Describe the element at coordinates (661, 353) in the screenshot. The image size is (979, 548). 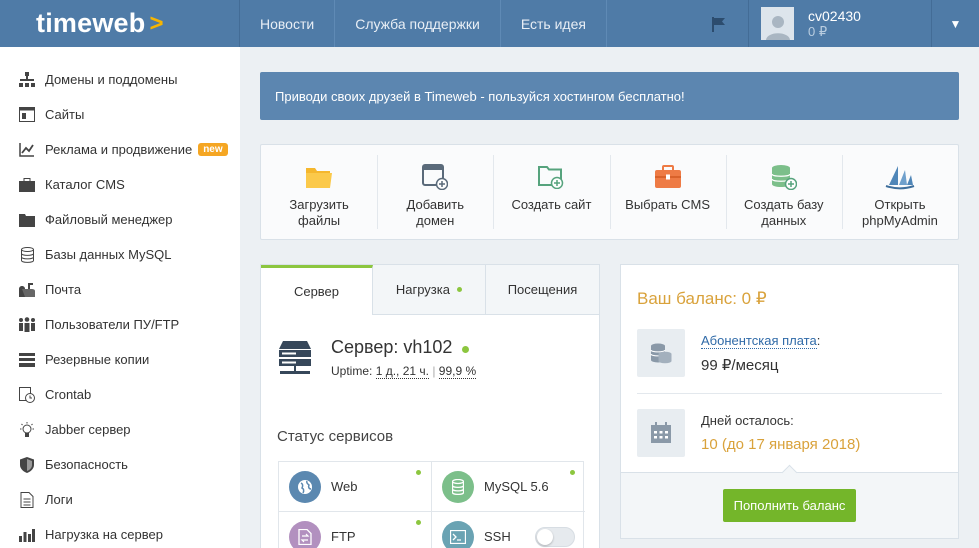
I see `coins-icon` at that location.